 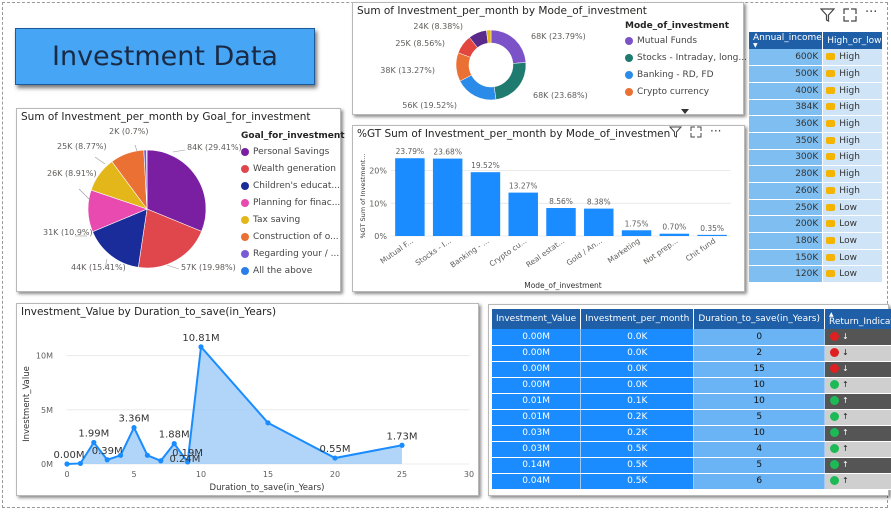 I want to click on col-high-or-low: High_or_low, so click(x=852, y=40).